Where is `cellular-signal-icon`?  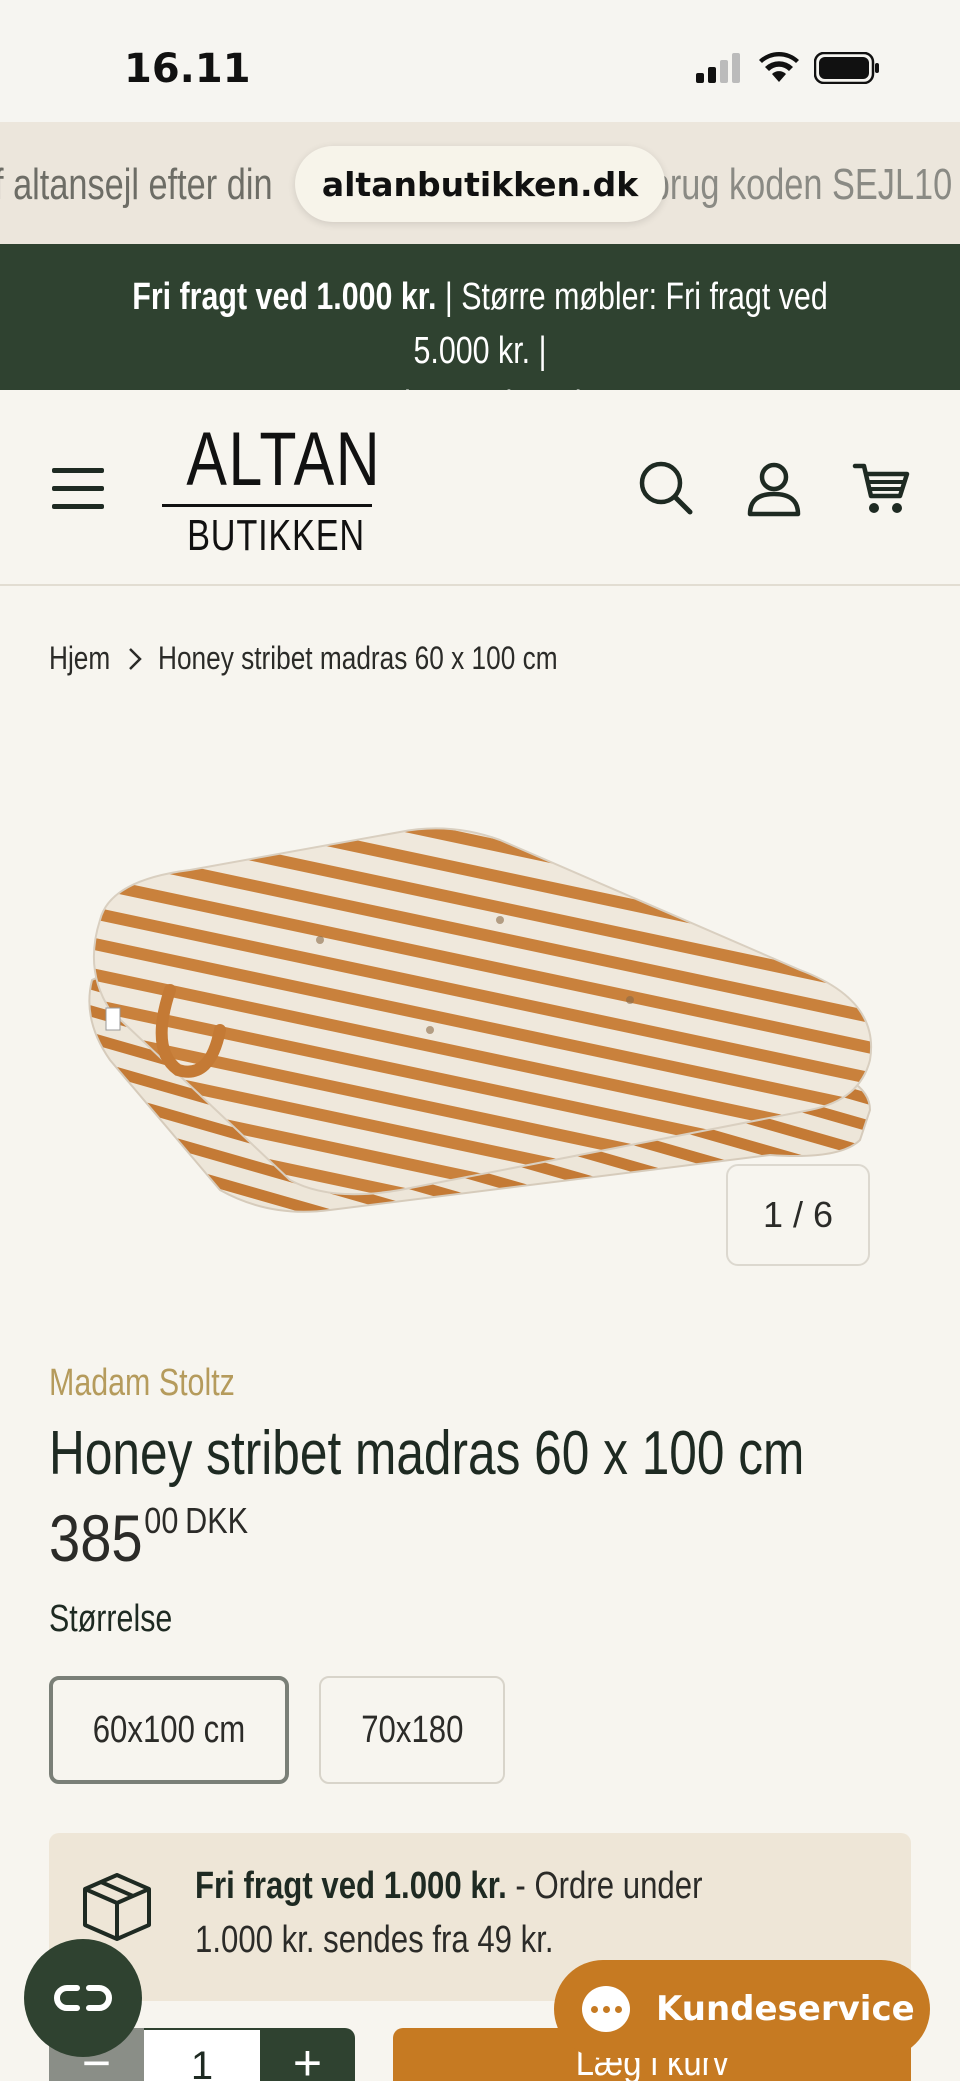 cellular-signal-icon is located at coordinates (718, 68).